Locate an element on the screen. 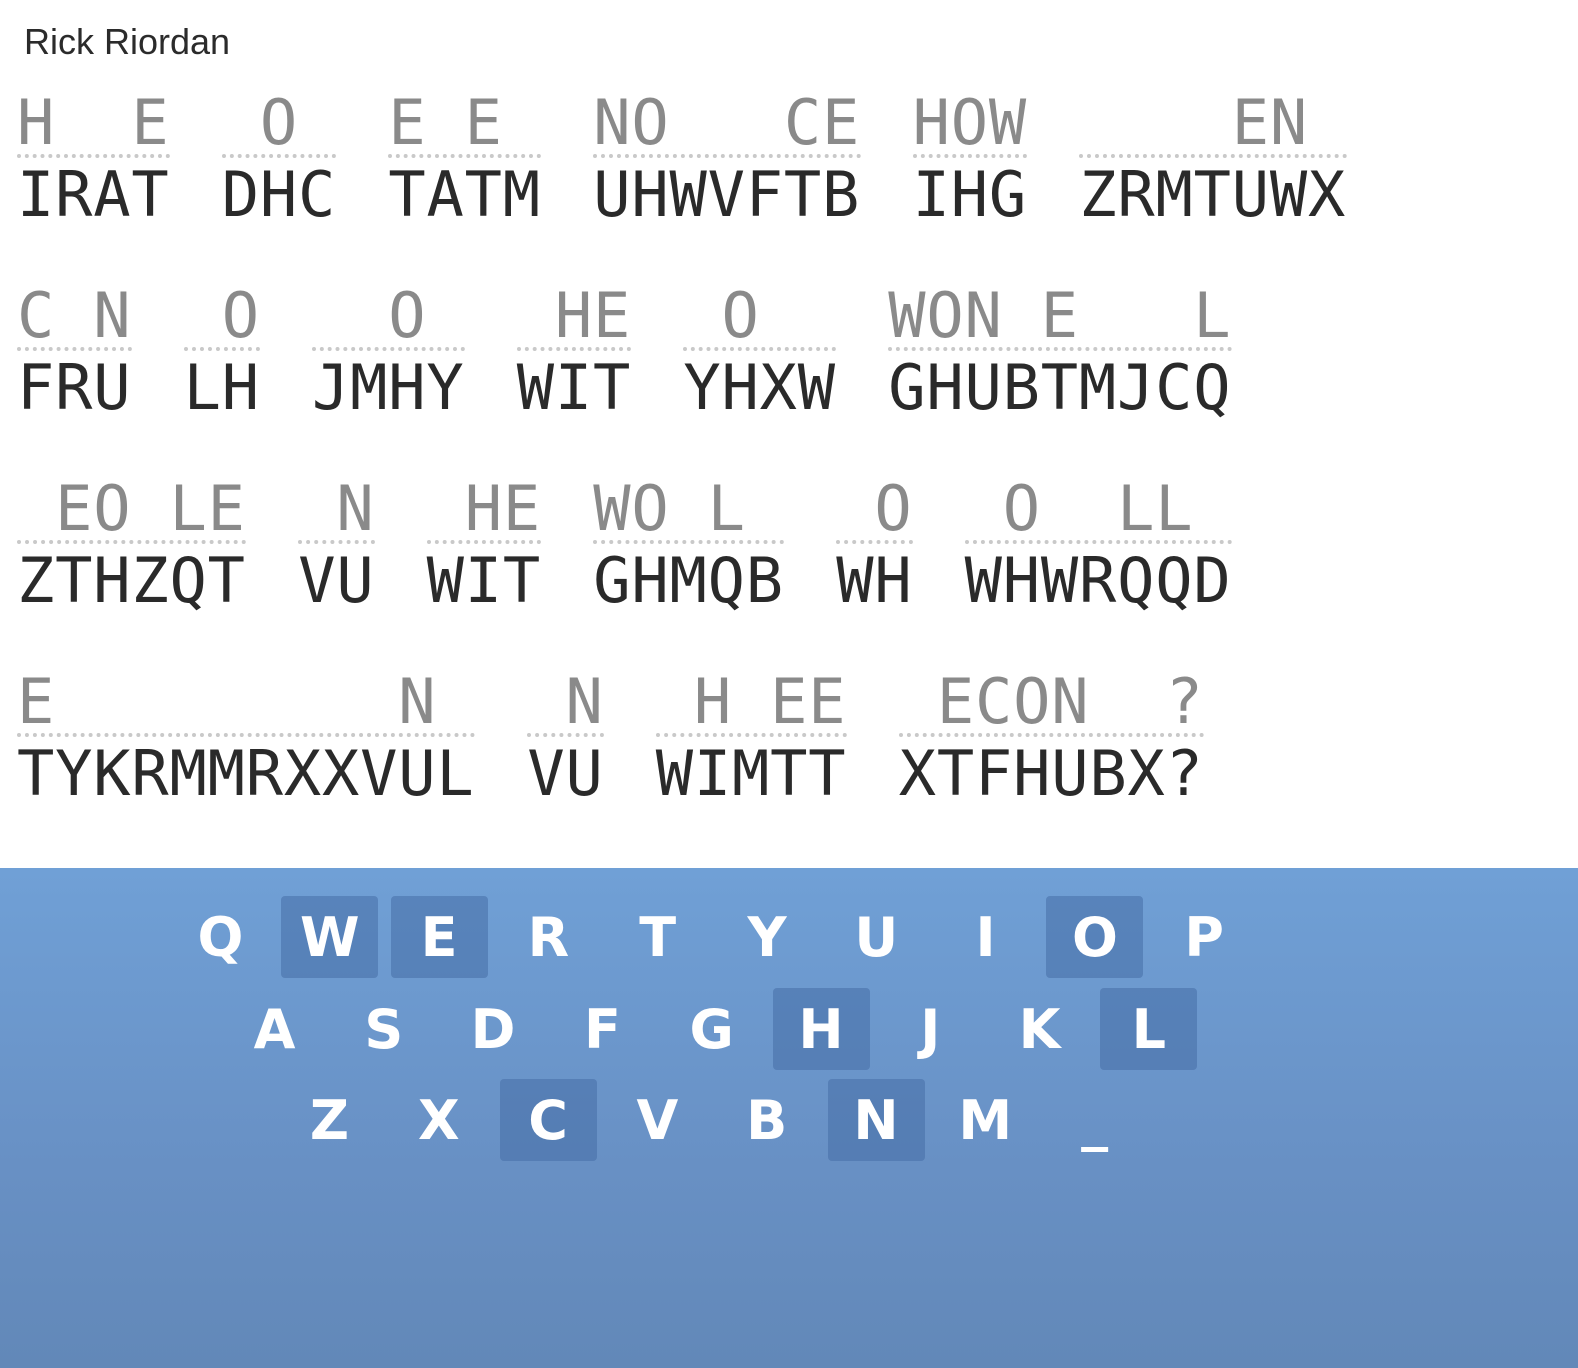 The image size is (1578, 1368). guess-letters: C N is located at coordinates (74, 318).